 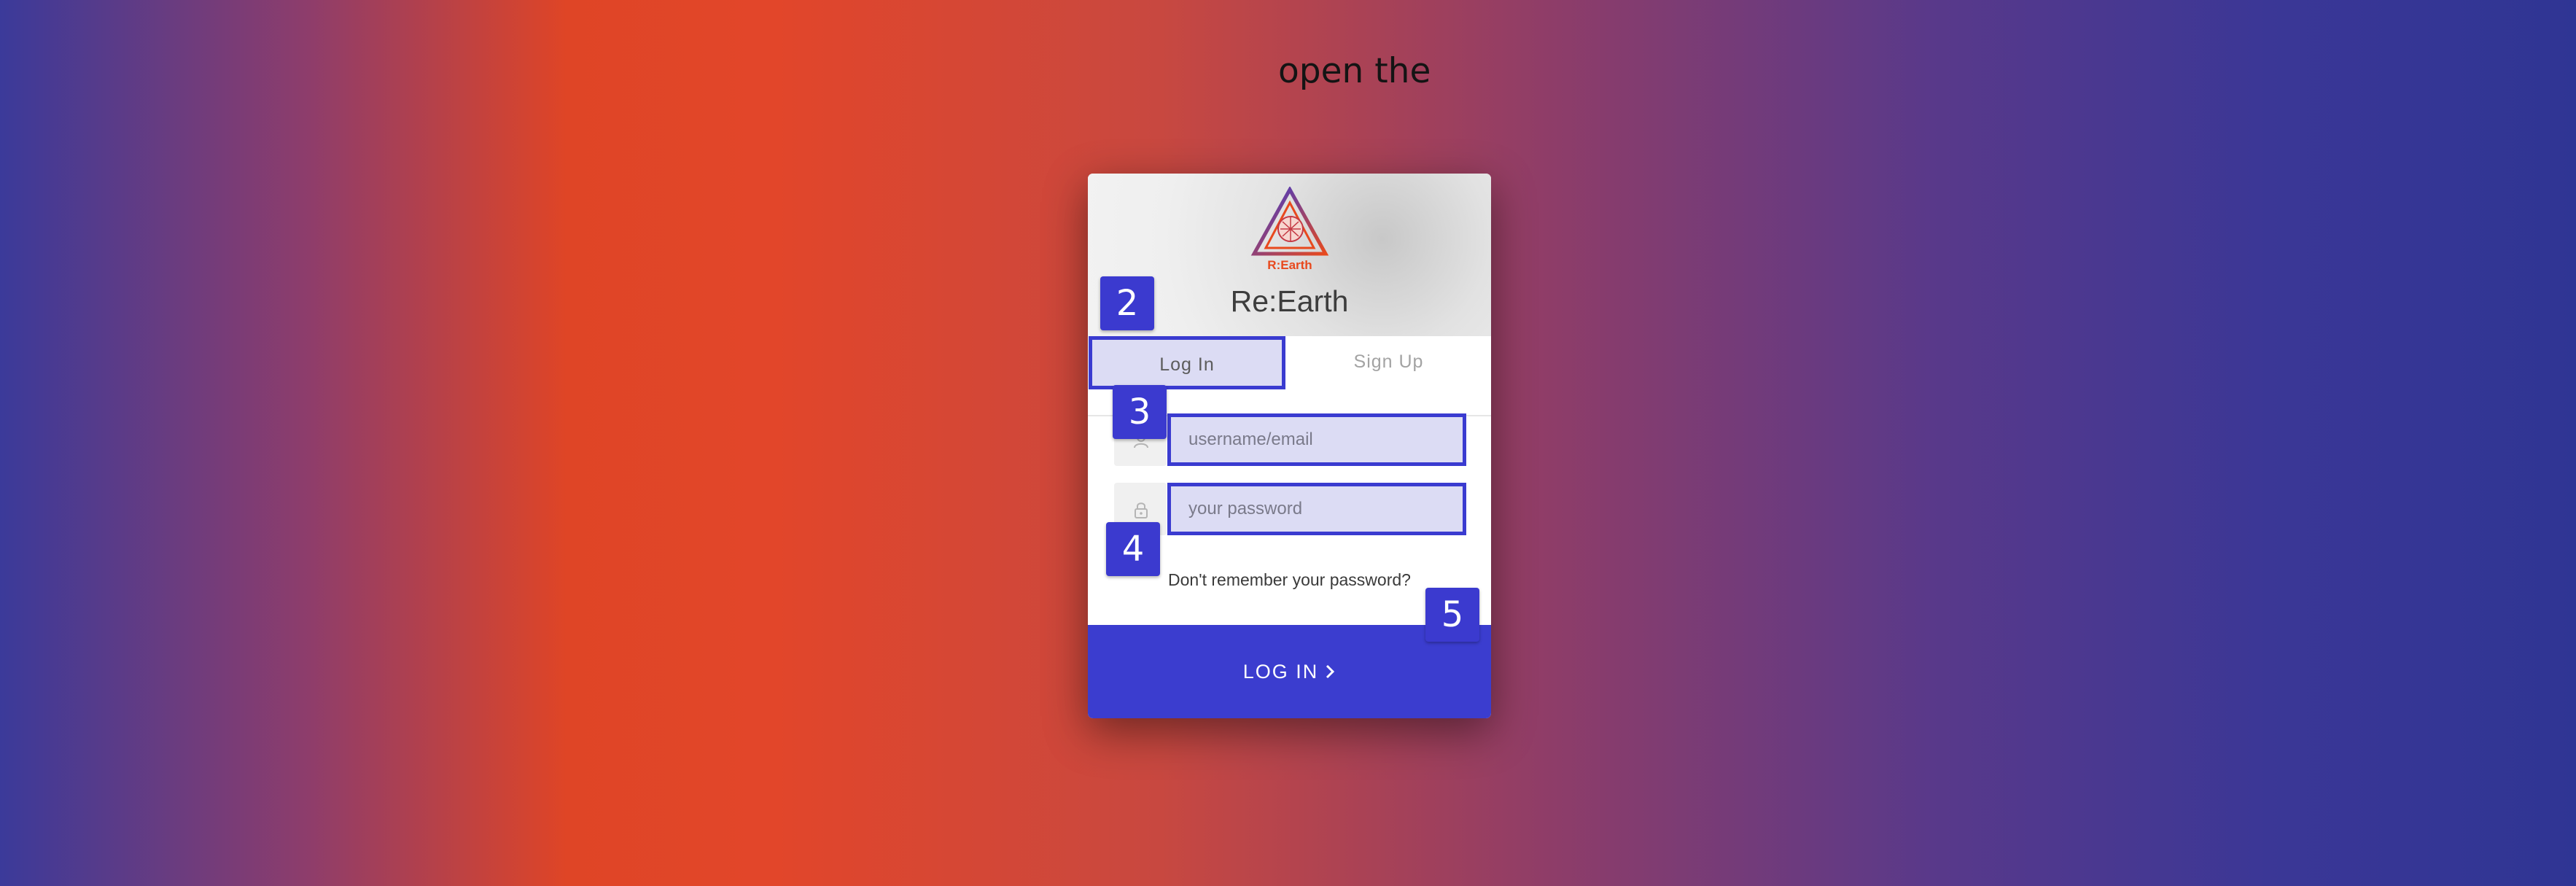 I want to click on tab-log-in: Log In, so click(x=1187, y=362).